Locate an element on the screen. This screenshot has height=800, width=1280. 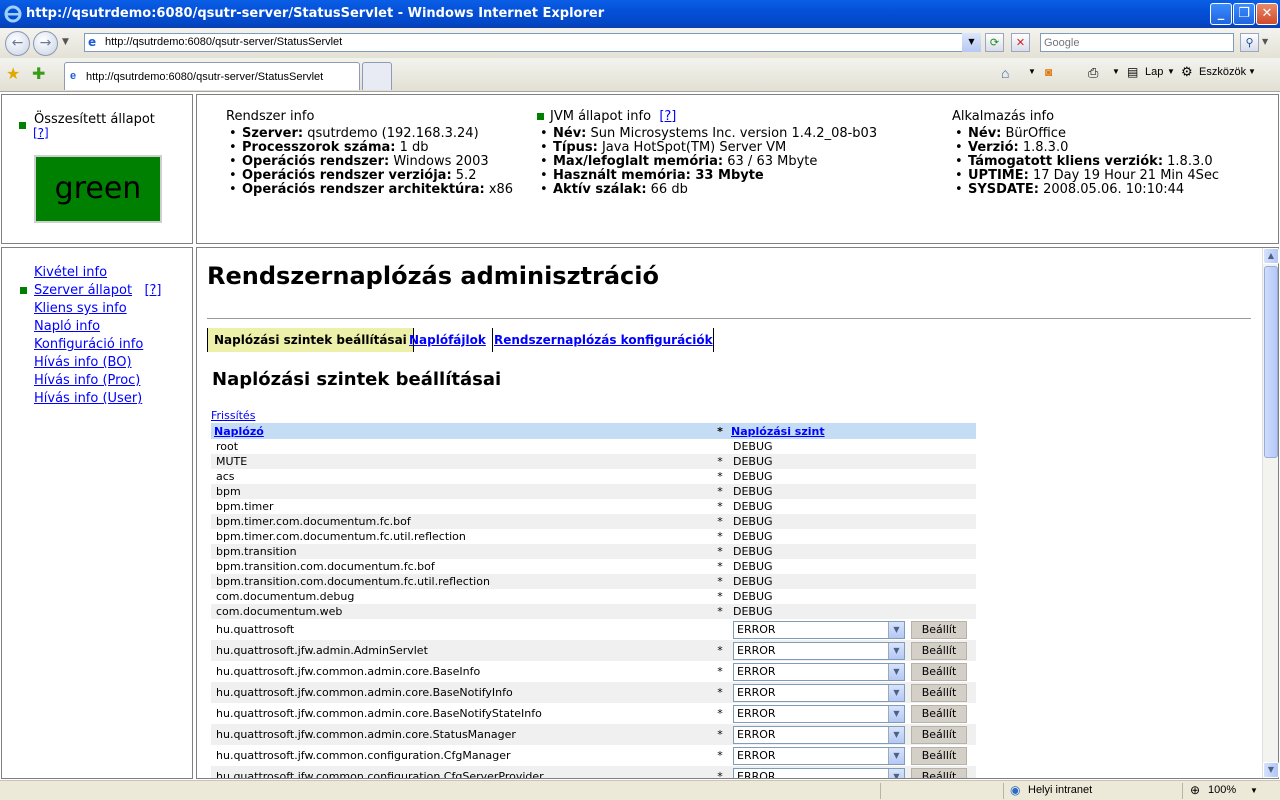
logger-name: hu.quattrosoft is located at coordinates (255, 629).